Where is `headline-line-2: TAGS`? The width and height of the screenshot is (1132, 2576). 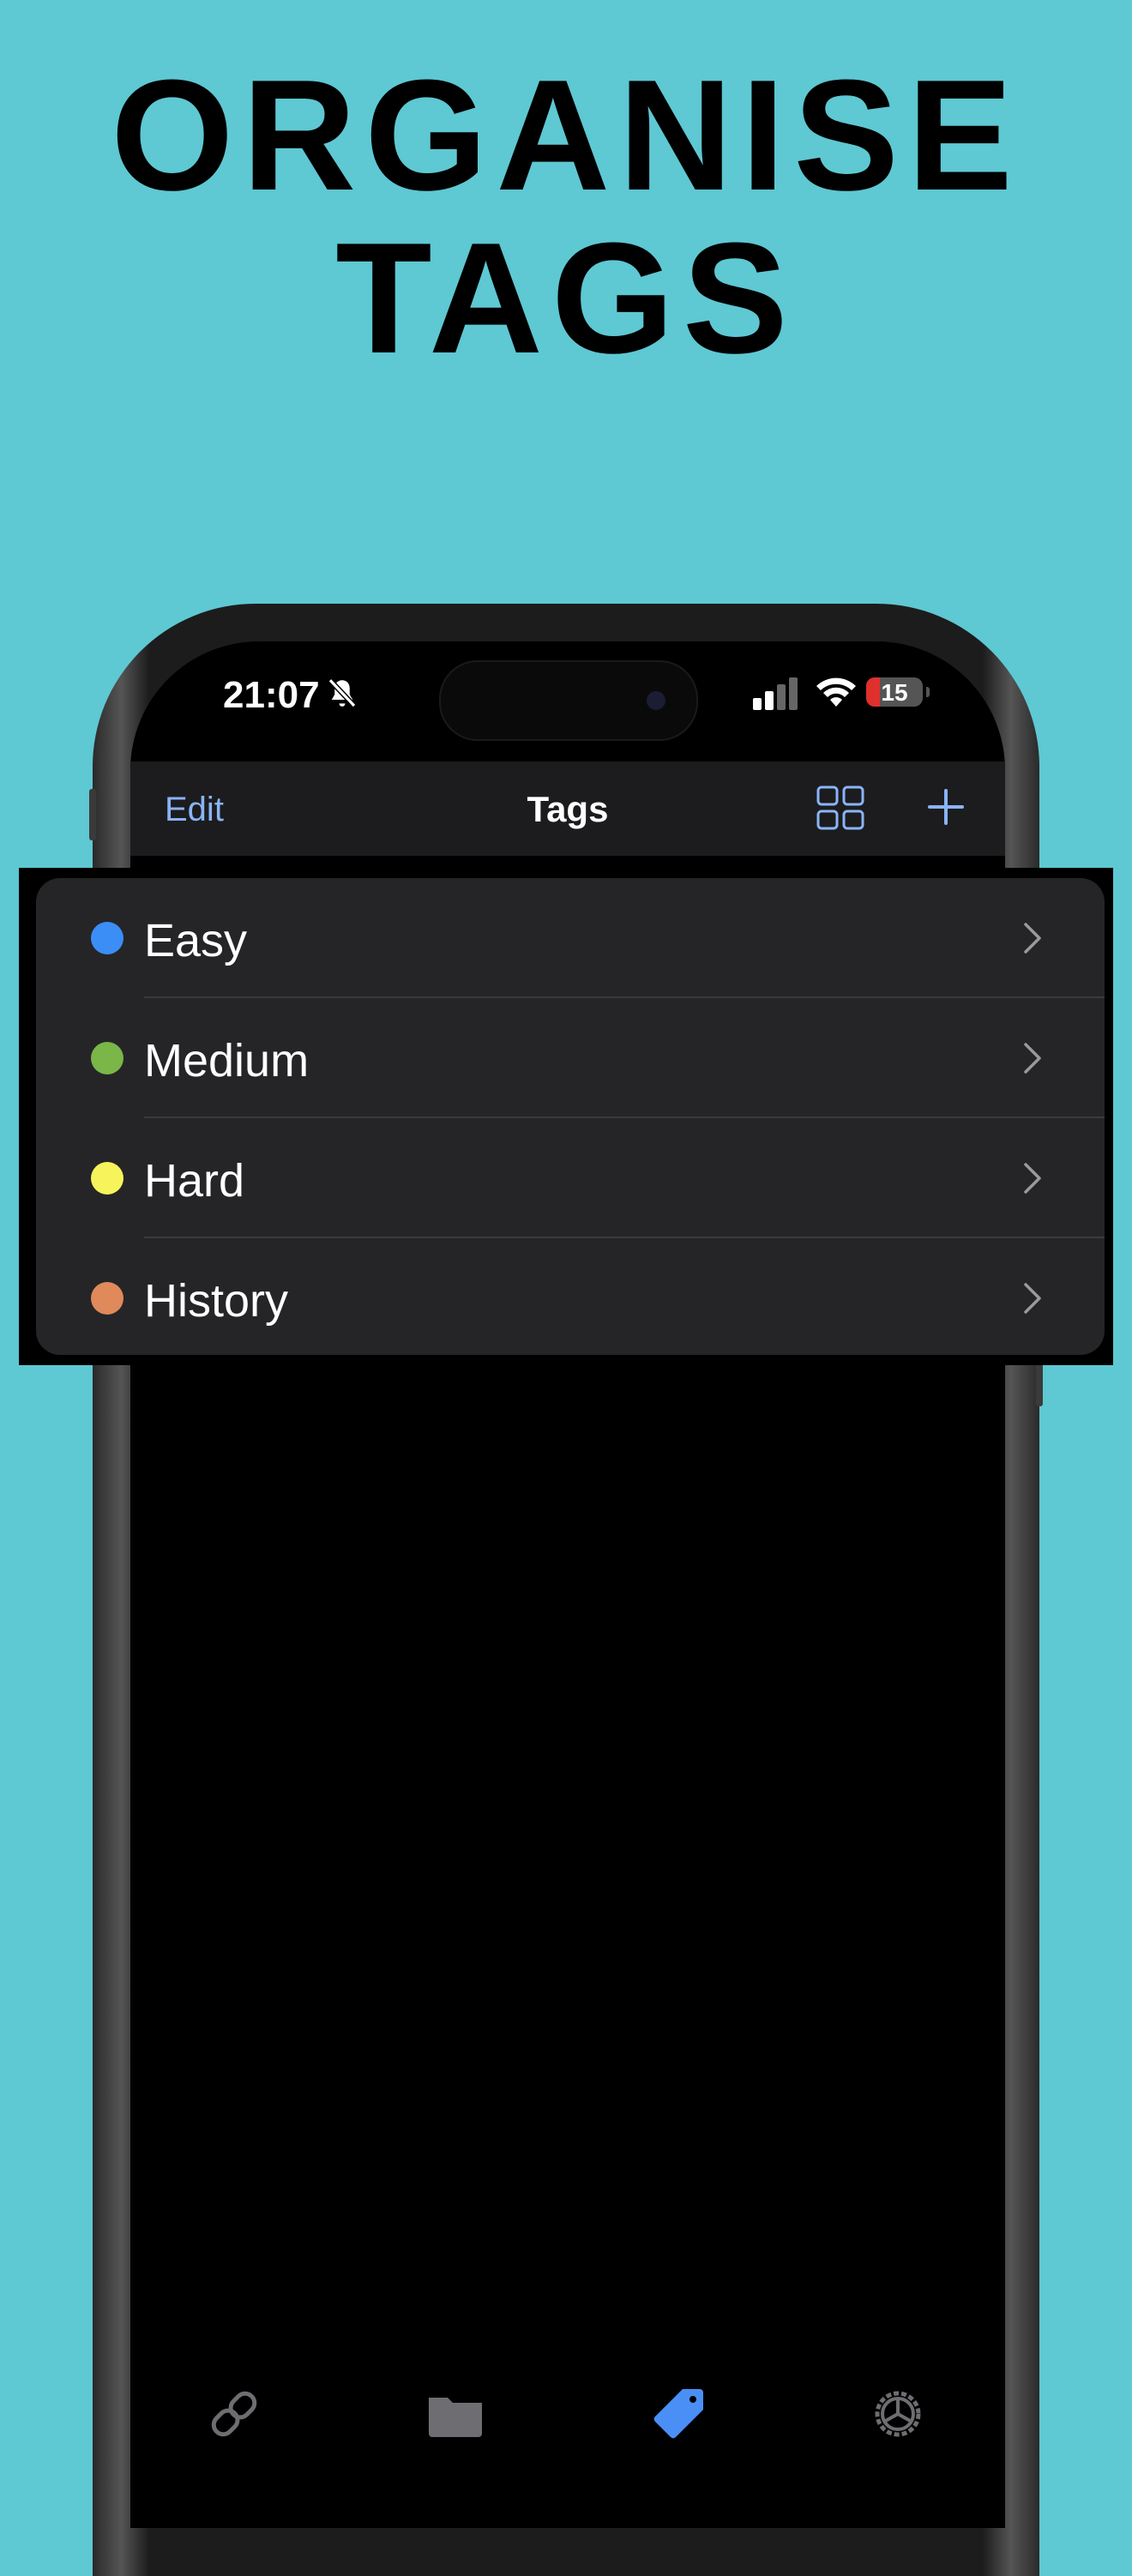 headline-line-2: TAGS is located at coordinates (566, 297).